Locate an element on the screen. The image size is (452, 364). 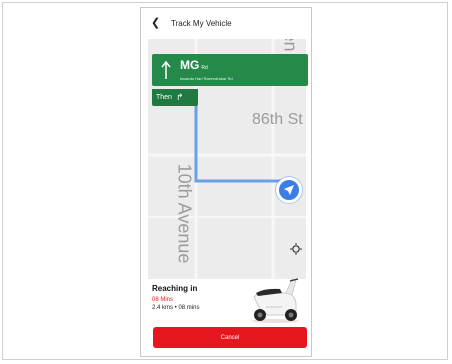
navigation-arrow-icon is located at coordinates (289, 190).